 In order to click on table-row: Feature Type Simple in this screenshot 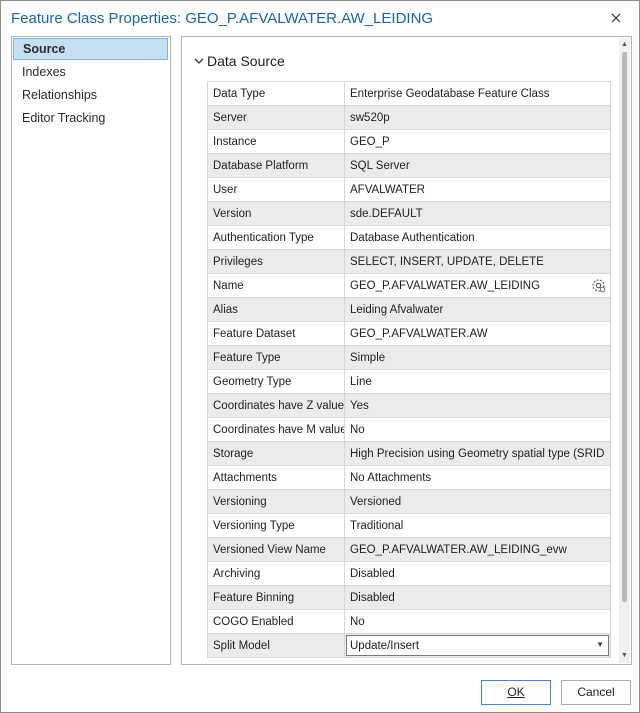, I will do `click(409, 357)`.